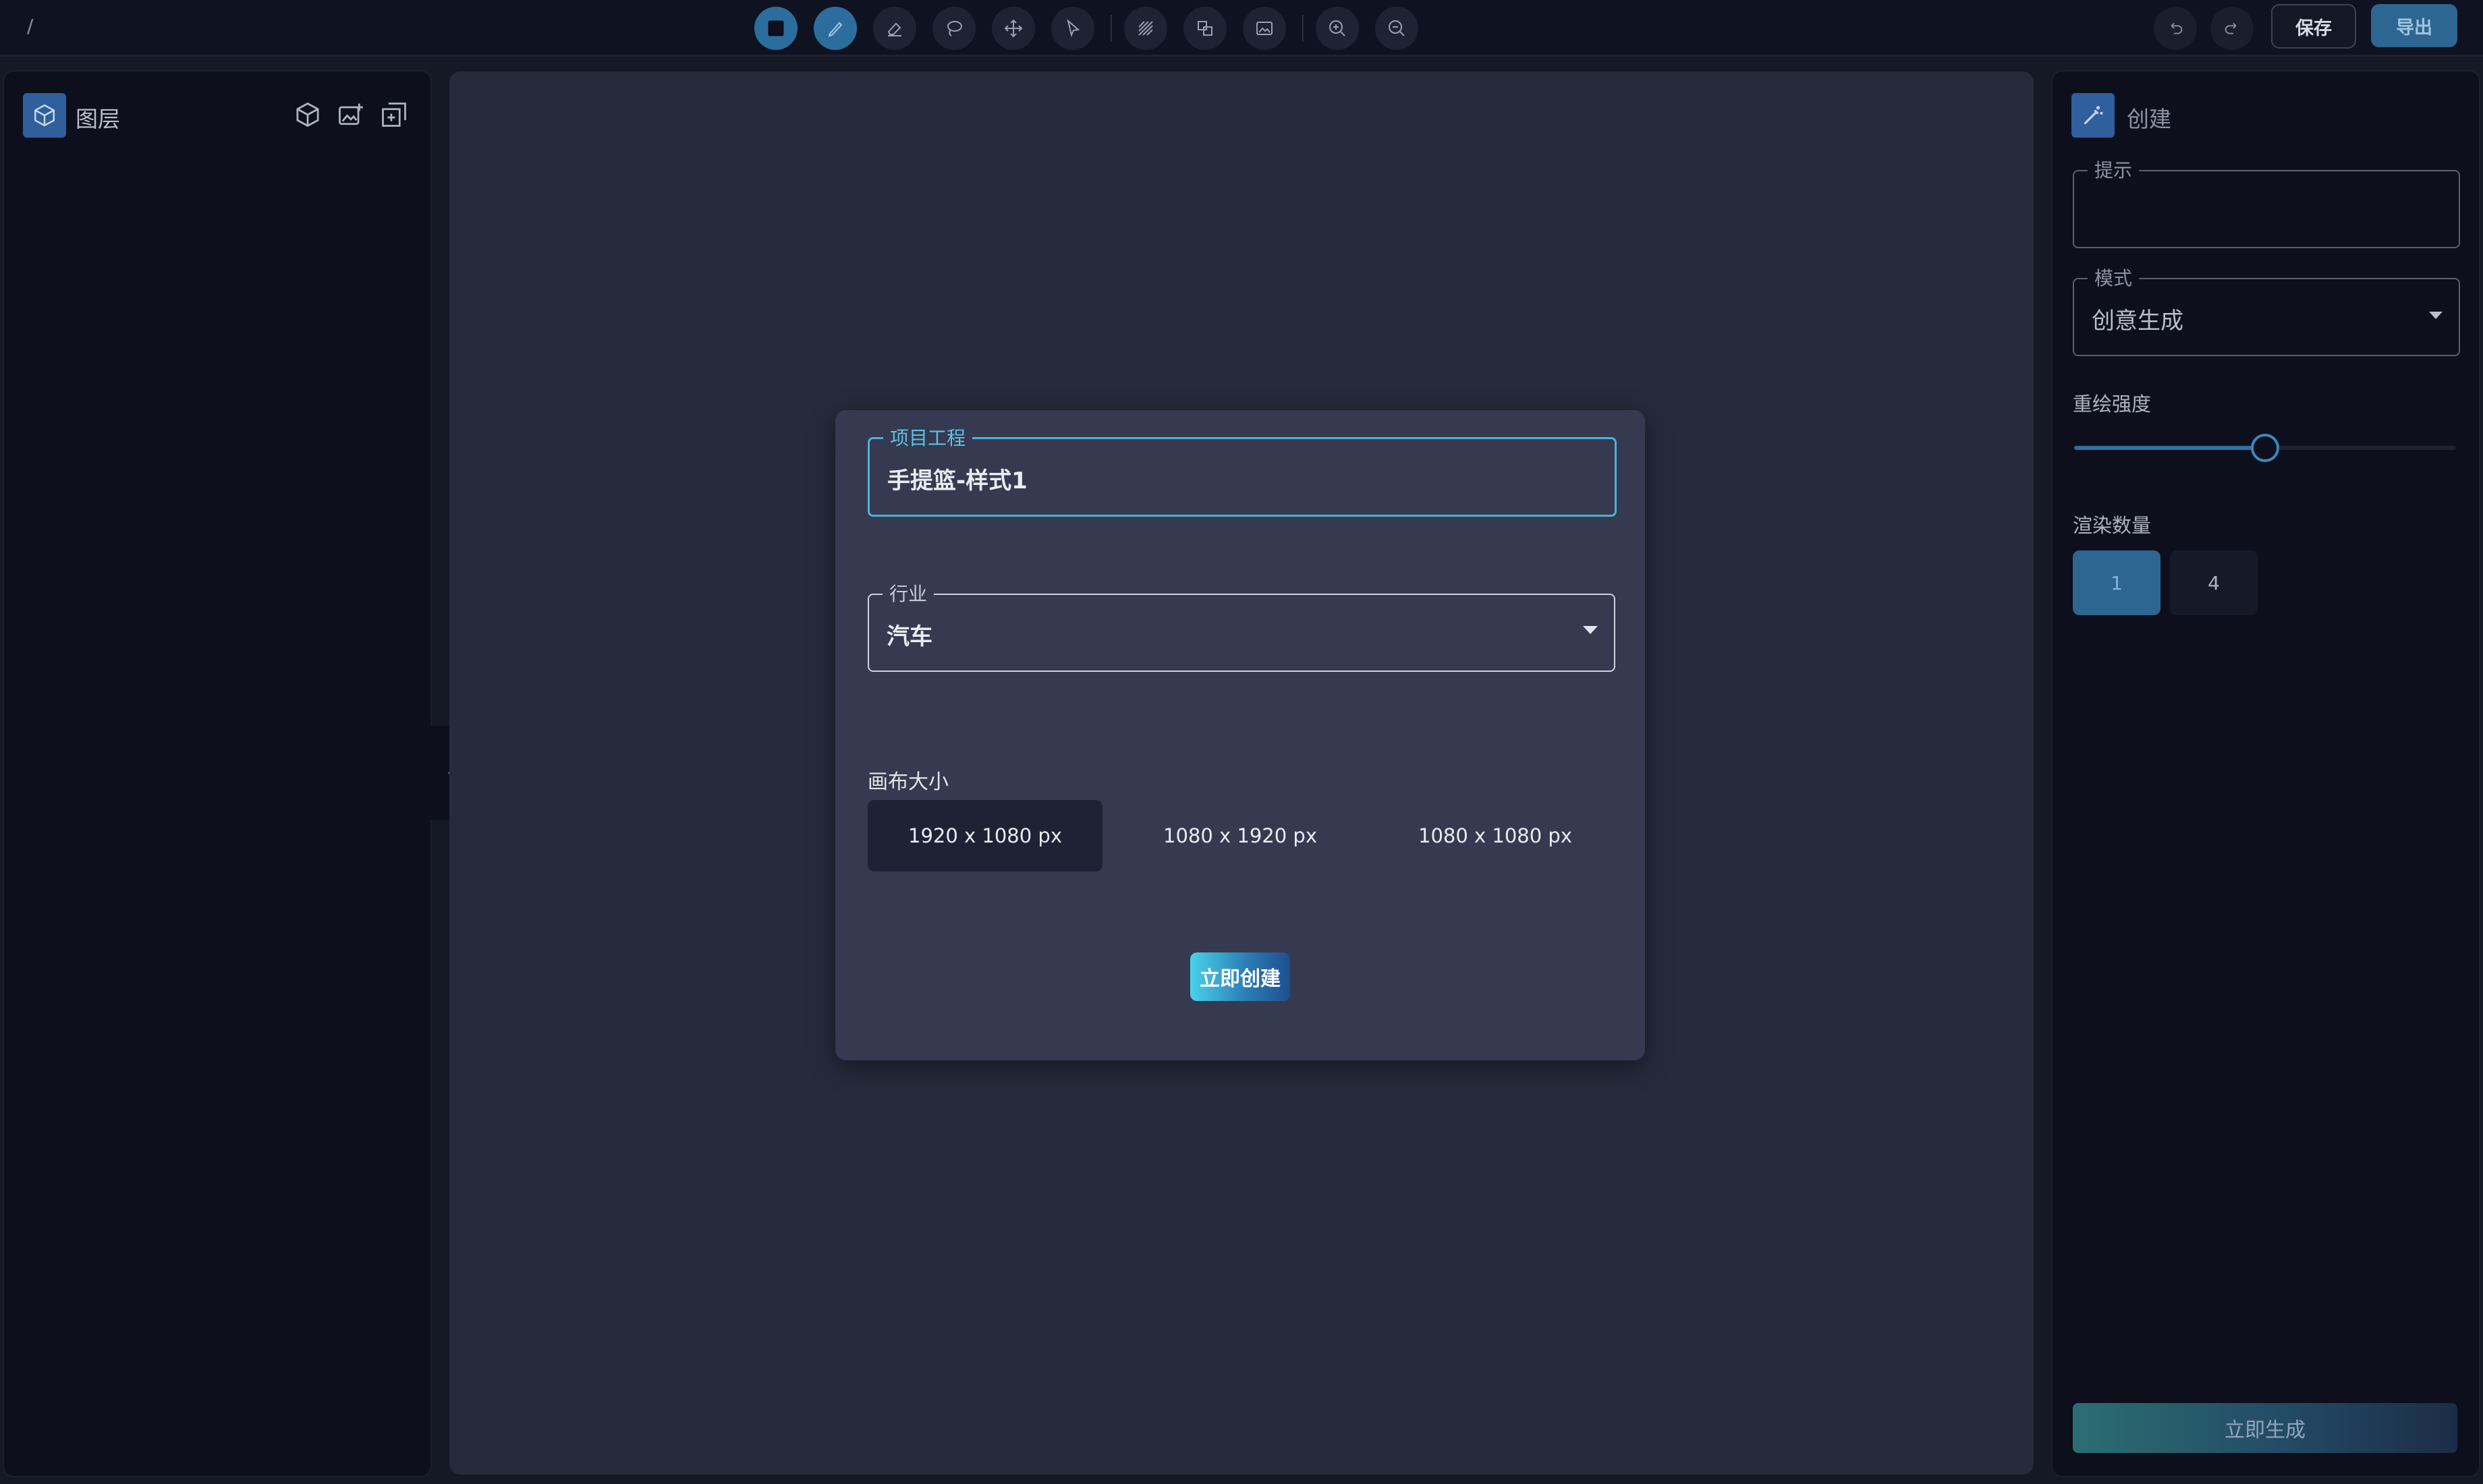  Describe the element at coordinates (1241, 628) in the screenshot. I see `industry-select: 行业 汽车` at that location.